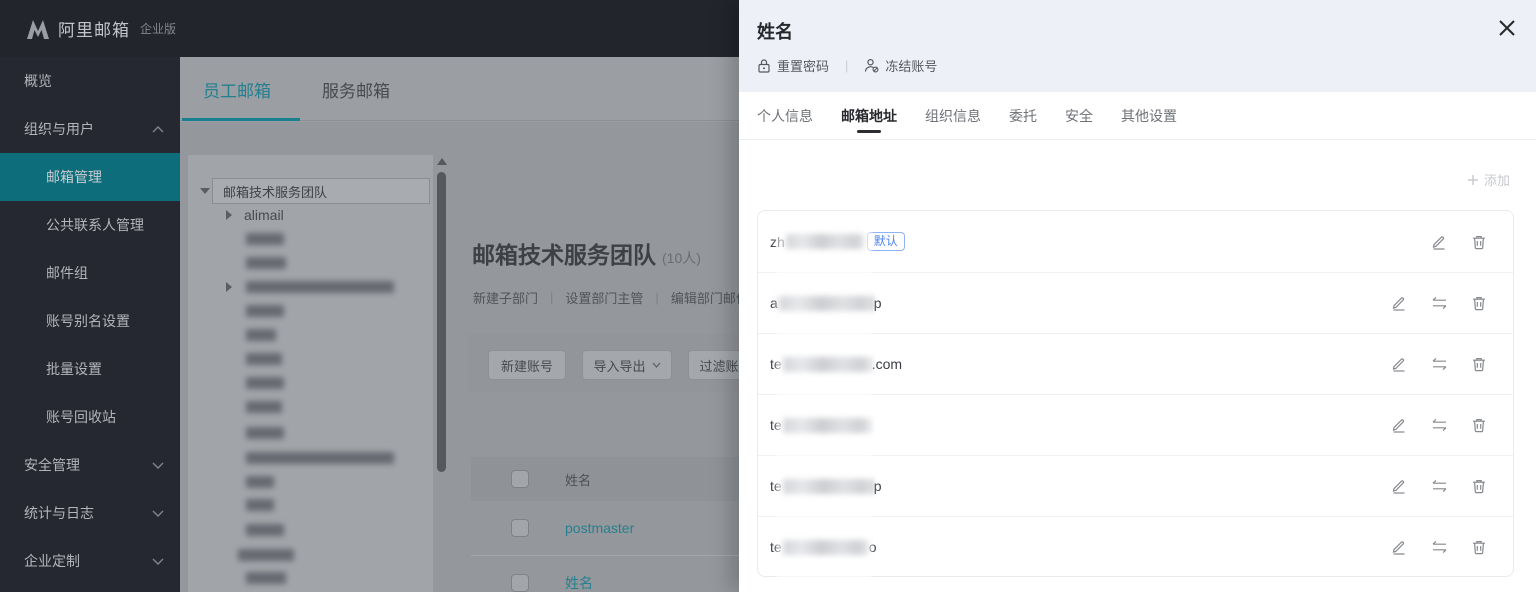 This screenshot has width=1536, height=592. What do you see at coordinates (90, 129) in the screenshot?
I see `sidebar-item-org-users: 组织与用户` at bounding box center [90, 129].